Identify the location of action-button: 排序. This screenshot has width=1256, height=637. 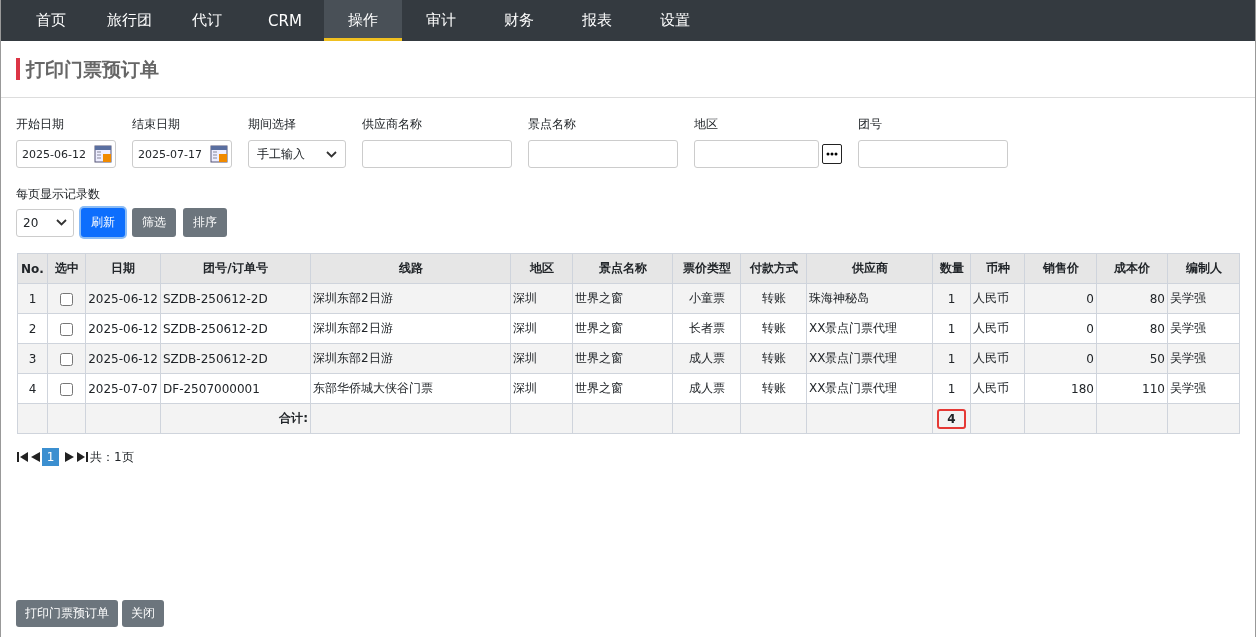
(205, 222).